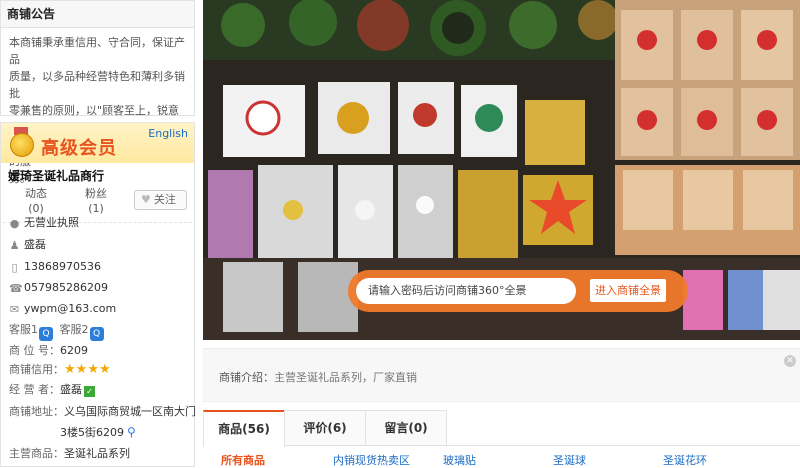  What do you see at coordinates (459, 460) in the screenshot?
I see `category-window-stickers: 玻璃贴` at bounding box center [459, 460].